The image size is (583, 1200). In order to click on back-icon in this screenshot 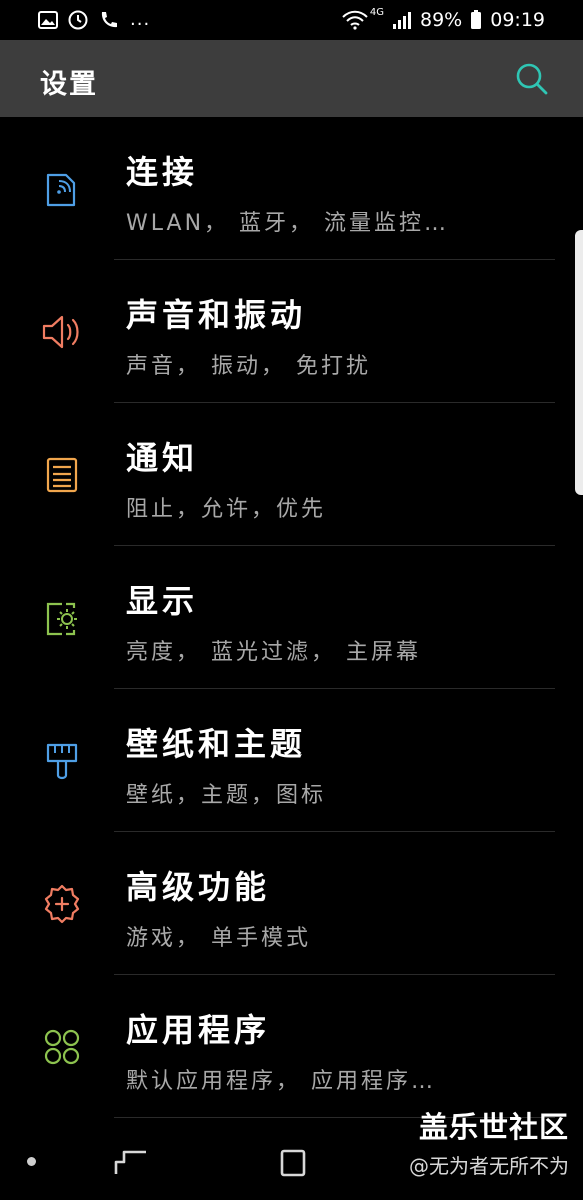, I will do `click(130, 1163)`.